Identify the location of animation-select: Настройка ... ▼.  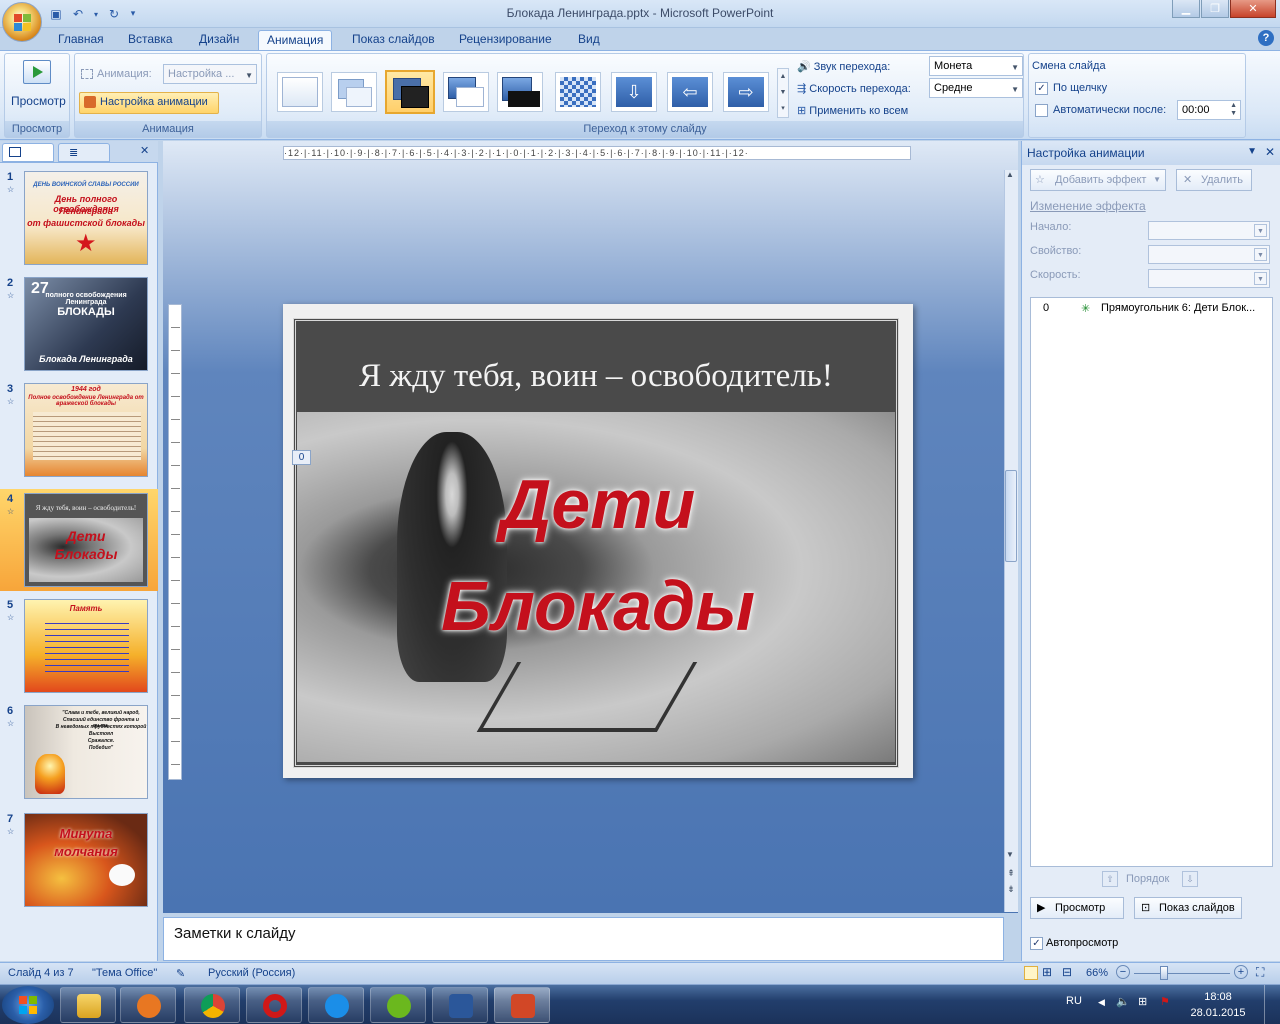
(210, 74).